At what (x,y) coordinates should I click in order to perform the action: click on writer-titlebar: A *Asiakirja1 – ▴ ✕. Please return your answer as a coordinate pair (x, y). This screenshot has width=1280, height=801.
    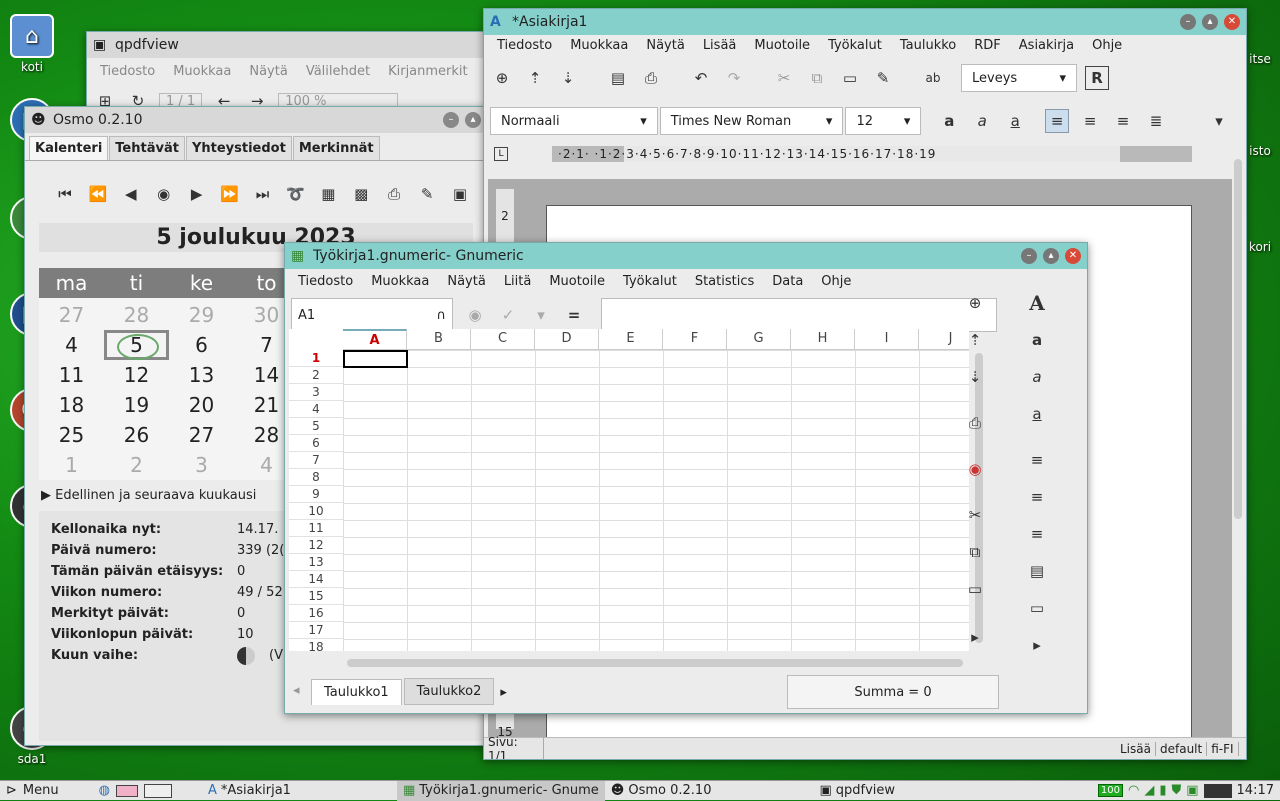
    Looking at the image, I should click on (865, 22).